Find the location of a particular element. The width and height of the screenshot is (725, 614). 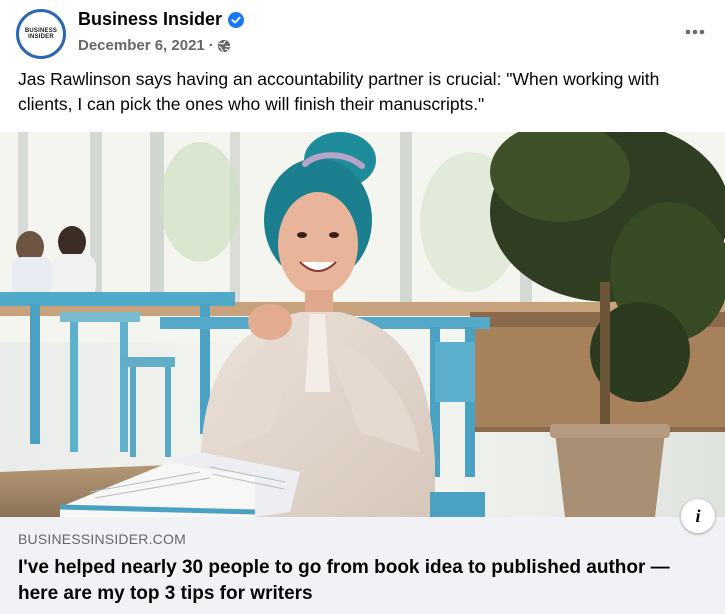

more-options-icon is located at coordinates (695, 32).